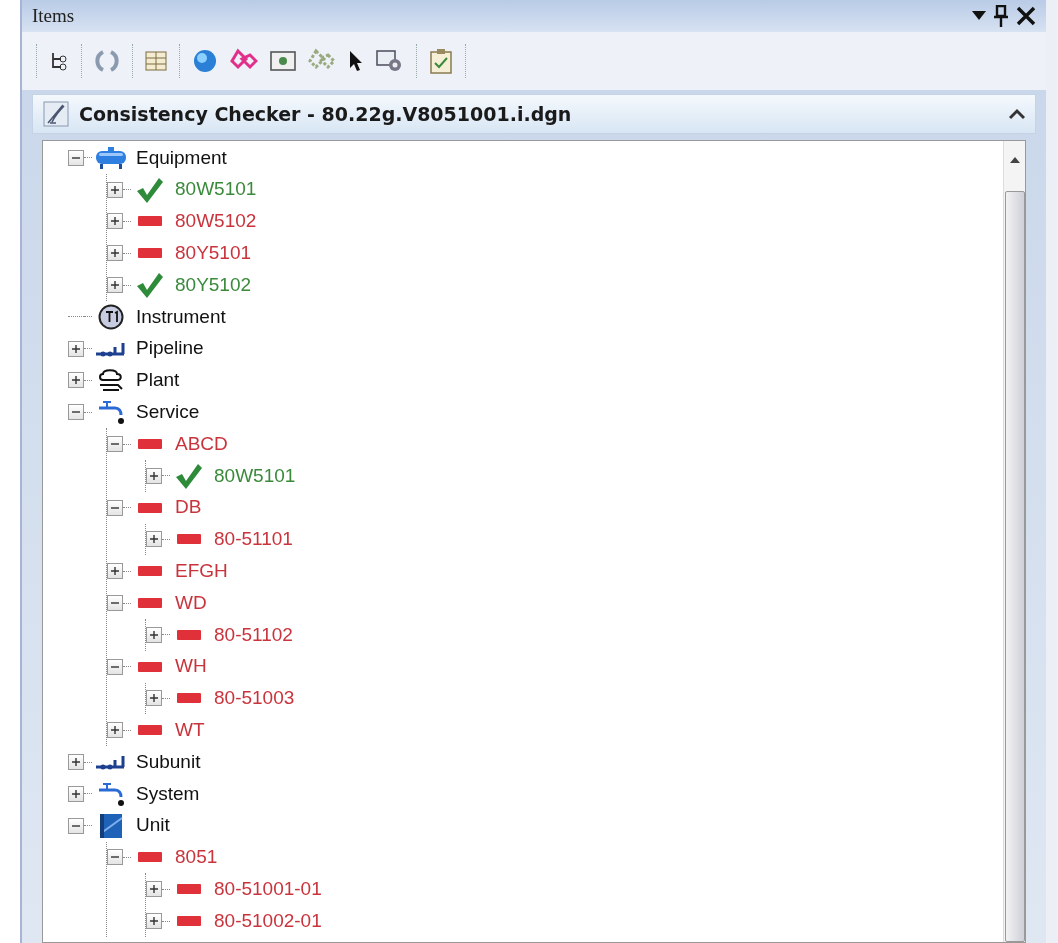 The width and height of the screenshot is (1058, 943). I want to click on tree-item-label: Pipeline, so click(170, 348).